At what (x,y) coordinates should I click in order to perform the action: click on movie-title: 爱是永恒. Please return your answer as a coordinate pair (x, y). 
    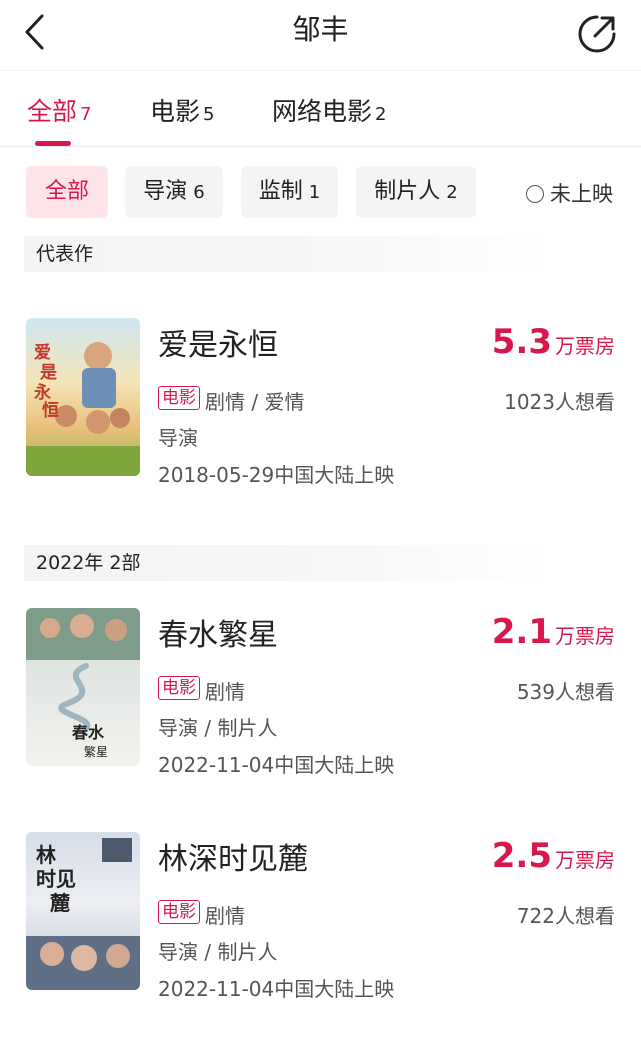
    Looking at the image, I should click on (218, 342).